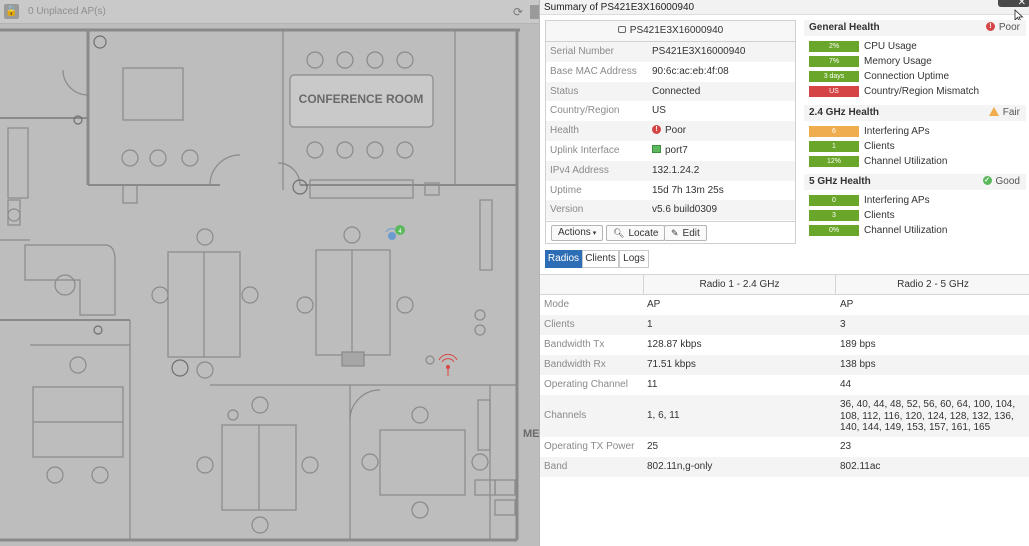  I want to click on uptime-value: 15d 7h 13m 25s, so click(688, 190).